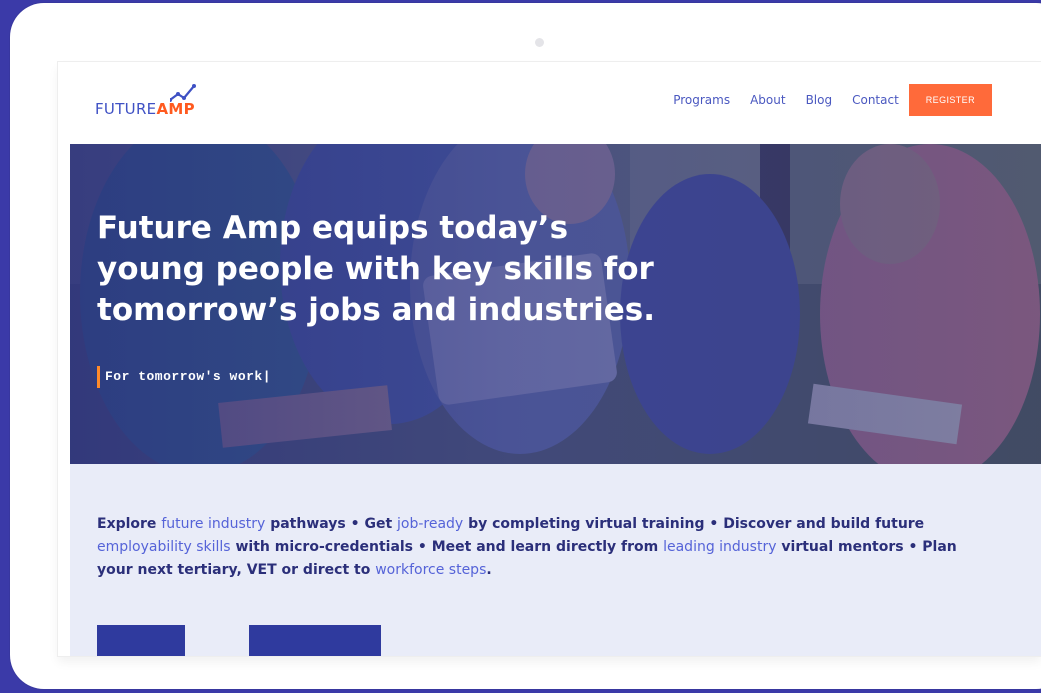 Image resolution: width=1041 pixels, height=693 pixels. I want to click on intro-text-segment: ., so click(489, 570).